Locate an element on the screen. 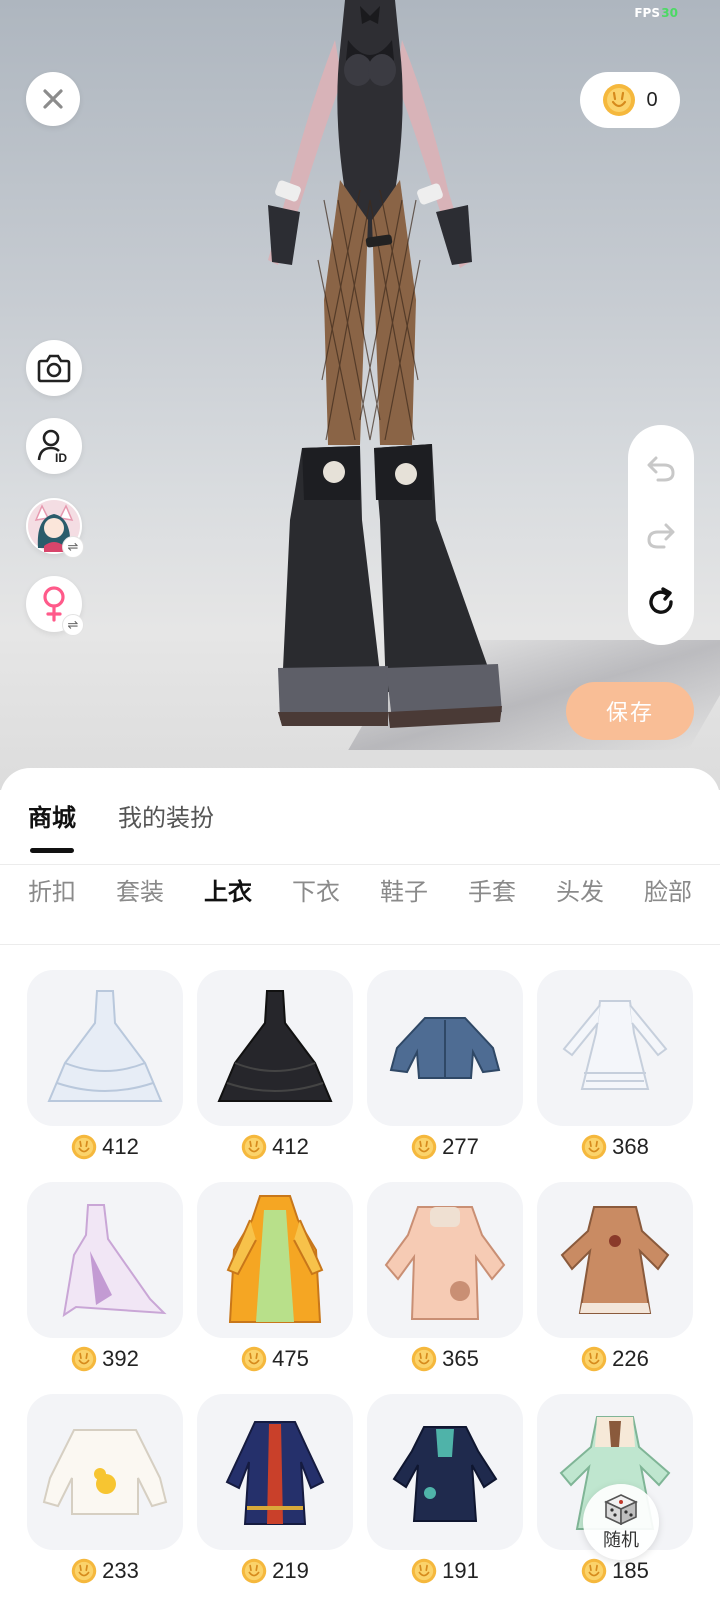  redo-icon is located at coordinates (661, 536).